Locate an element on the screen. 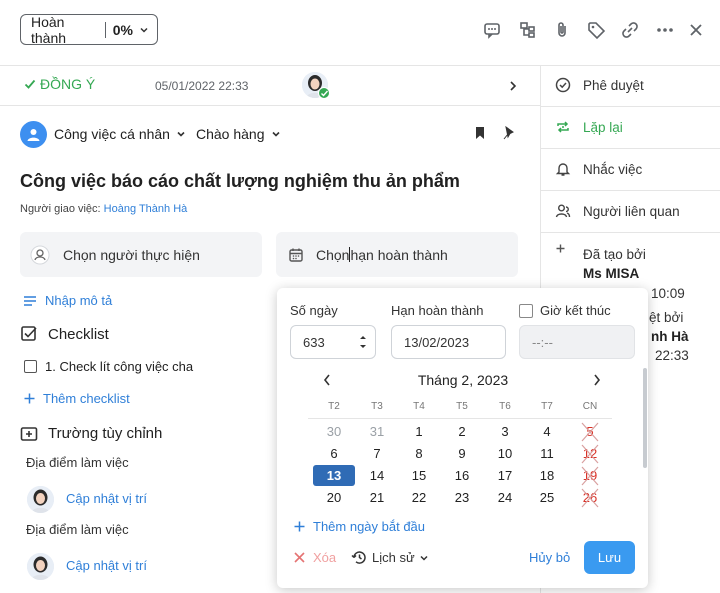 The image size is (720, 593). prev-month-button is located at coordinates (327, 380).